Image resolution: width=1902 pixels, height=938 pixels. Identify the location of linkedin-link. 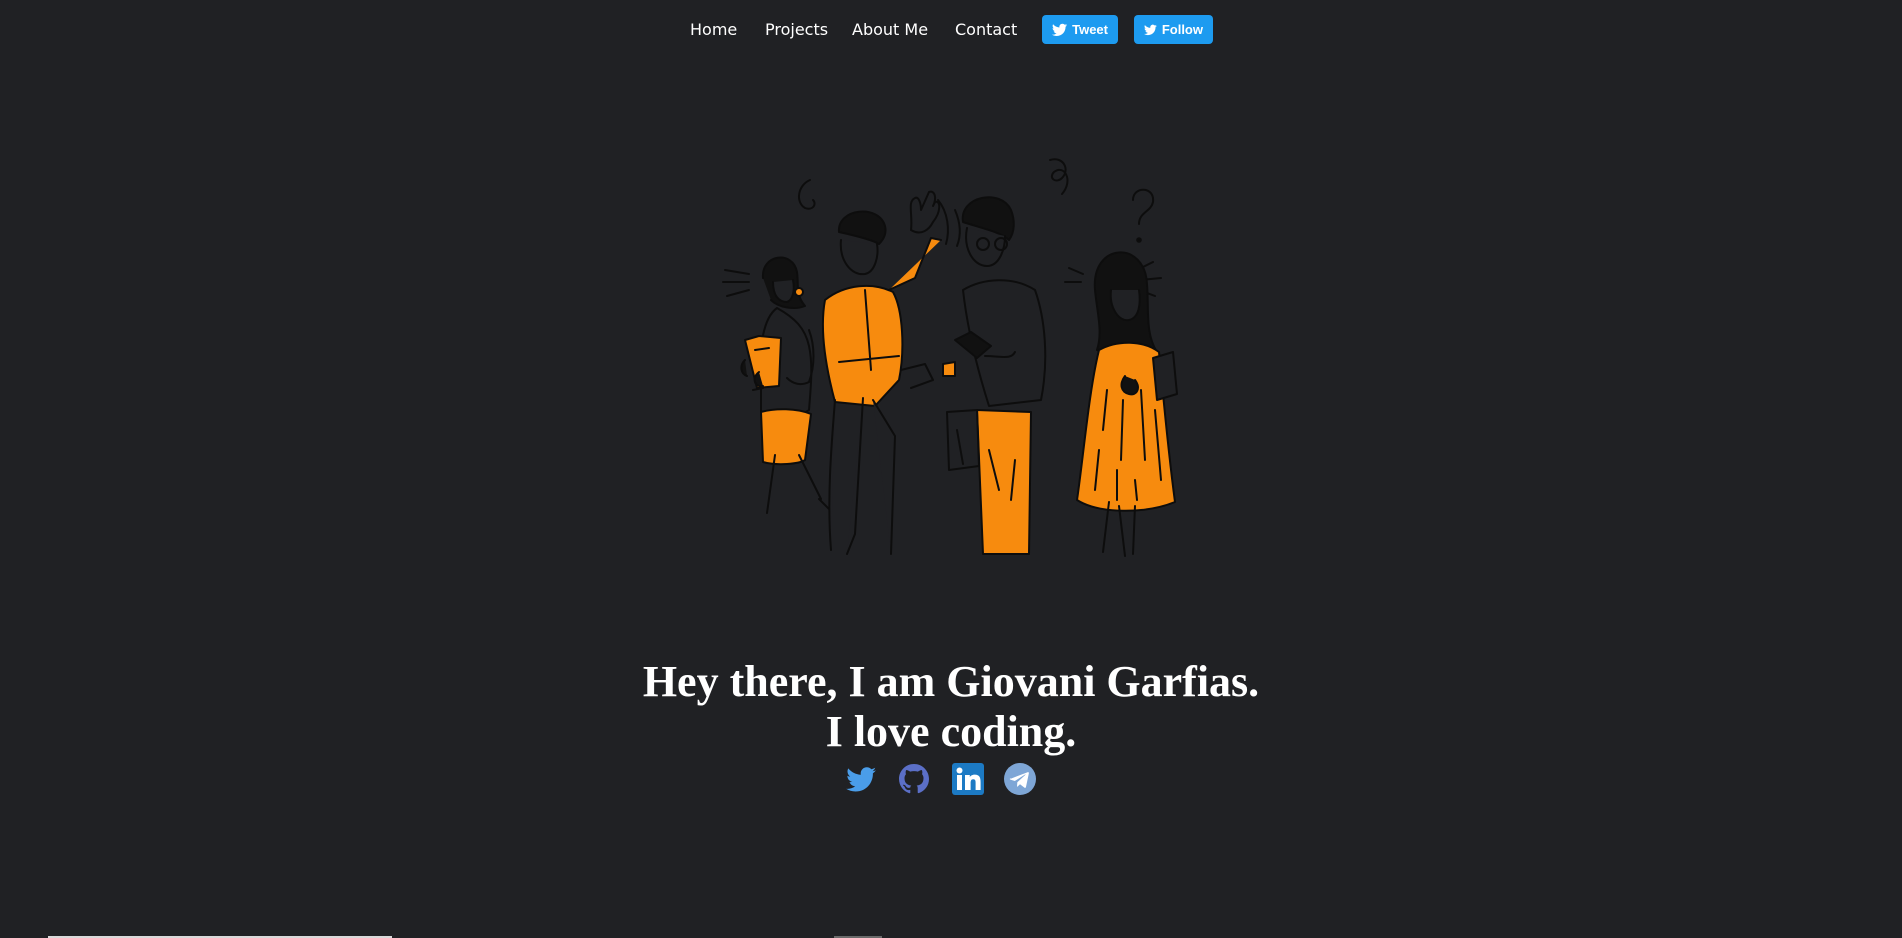
(968, 779).